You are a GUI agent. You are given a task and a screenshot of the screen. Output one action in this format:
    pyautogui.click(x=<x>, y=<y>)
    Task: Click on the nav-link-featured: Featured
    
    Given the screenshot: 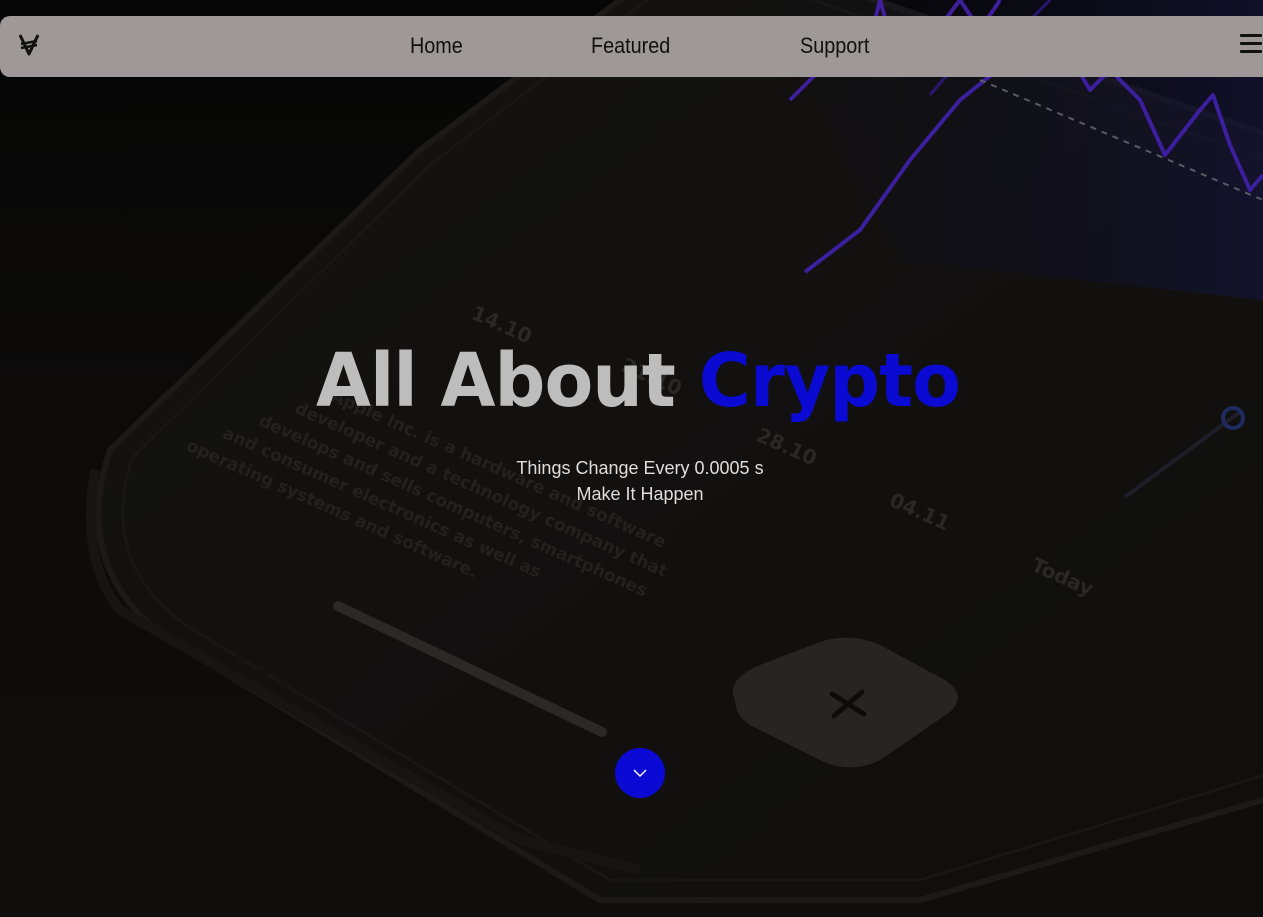 What is the action you would take?
    pyautogui.click(x=630, y=46)
    